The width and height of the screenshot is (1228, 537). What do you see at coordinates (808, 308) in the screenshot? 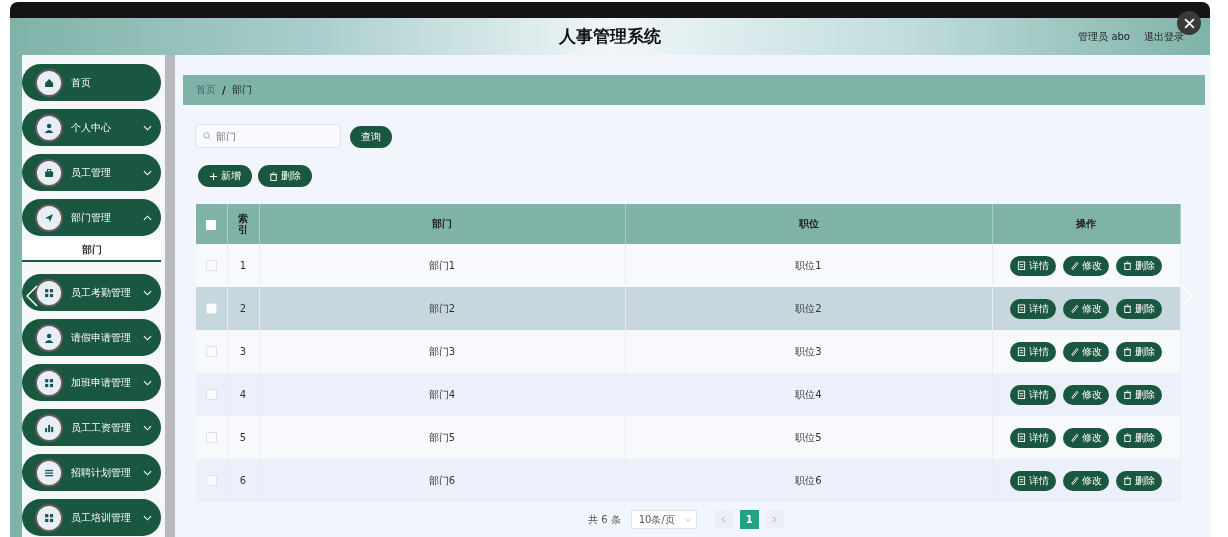
I see `table-cell: 职位2` at bounding box center [808, 308].